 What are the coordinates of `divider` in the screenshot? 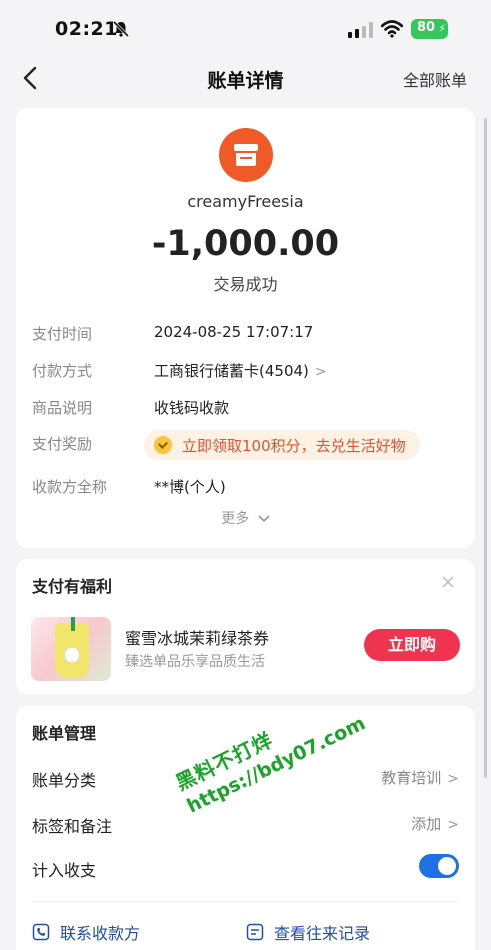 It's located at (245, 901).